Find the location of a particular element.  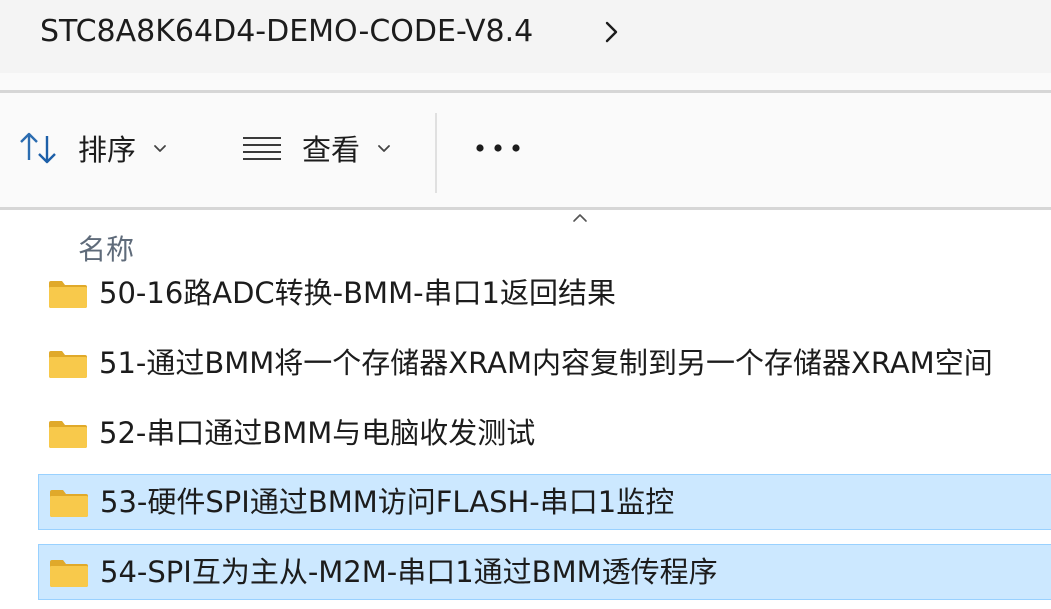

column-header-name: 名称 is located at coordinates (106, 248).